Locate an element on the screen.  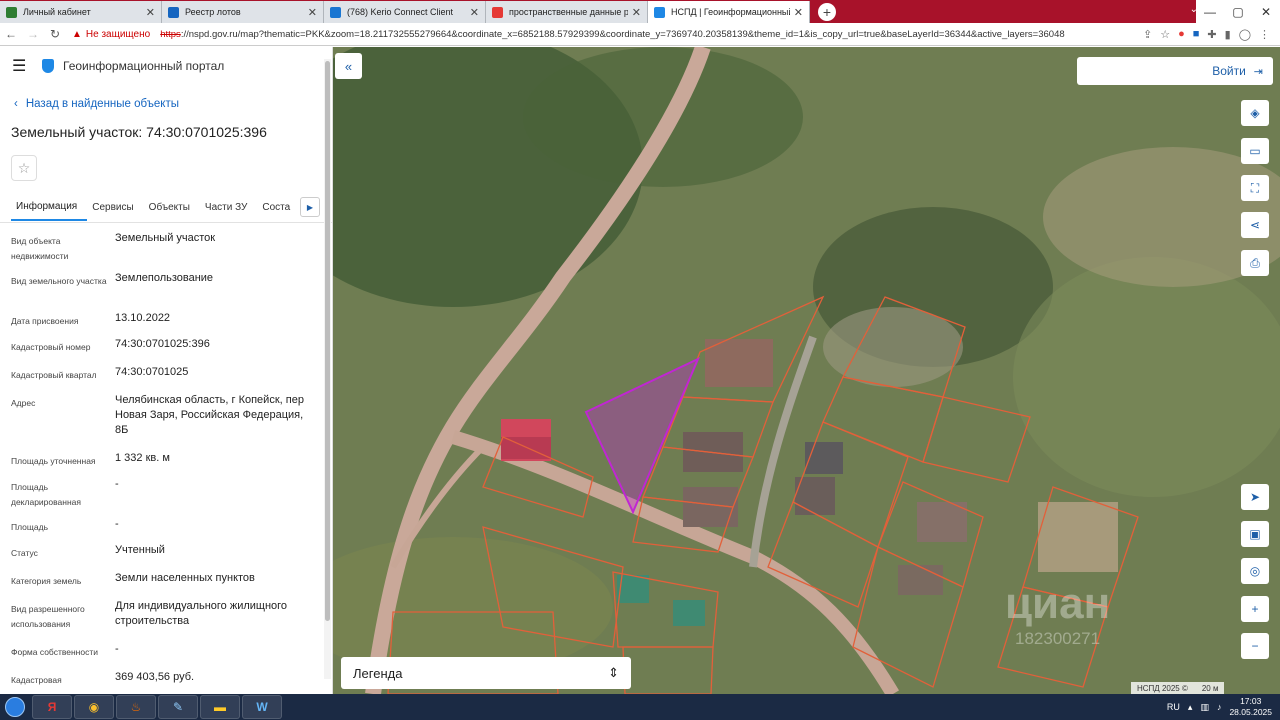
tab-information: Информация is located at coordinates (49, 207).